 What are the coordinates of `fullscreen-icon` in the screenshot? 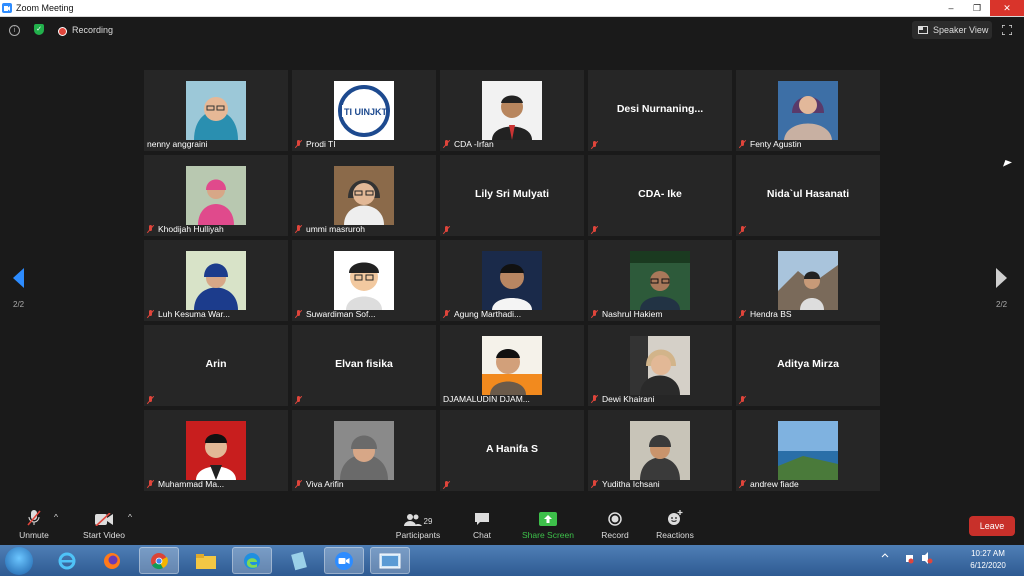 It's located at (1007, 30).